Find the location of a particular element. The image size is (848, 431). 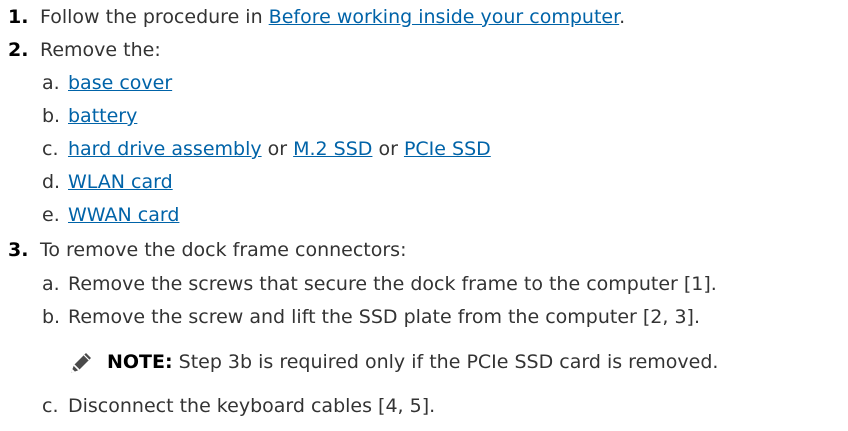

before-working-link: Before working inside your computer is located at coordinates (444, 17).